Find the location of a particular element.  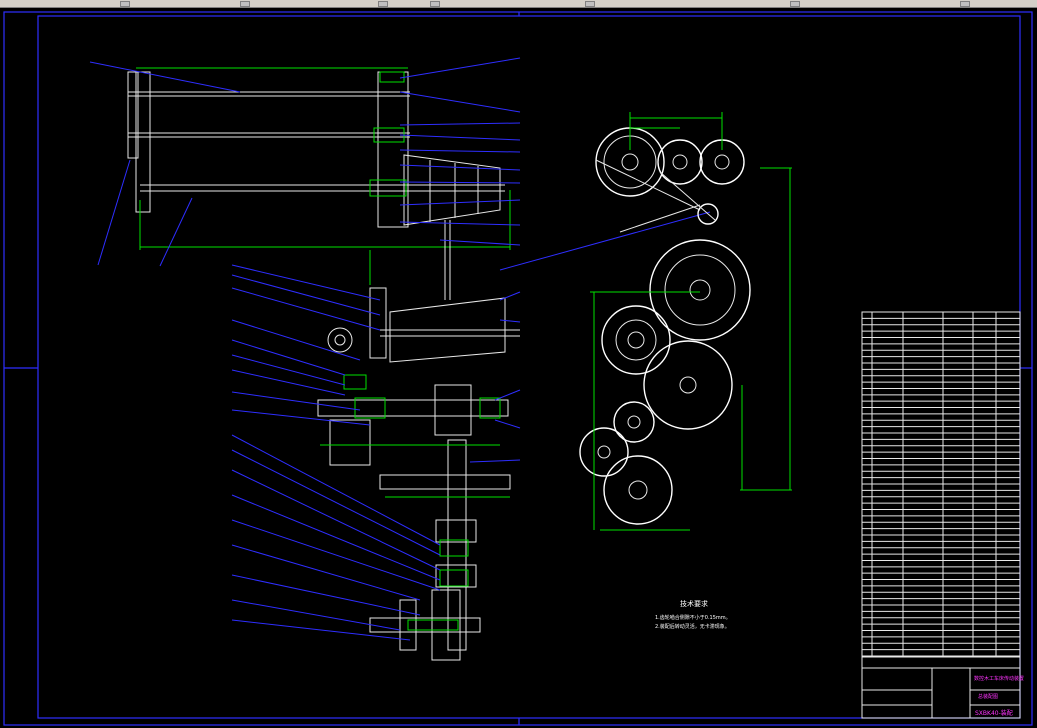

gear-train-side-view is located at coordinates (685, 321).